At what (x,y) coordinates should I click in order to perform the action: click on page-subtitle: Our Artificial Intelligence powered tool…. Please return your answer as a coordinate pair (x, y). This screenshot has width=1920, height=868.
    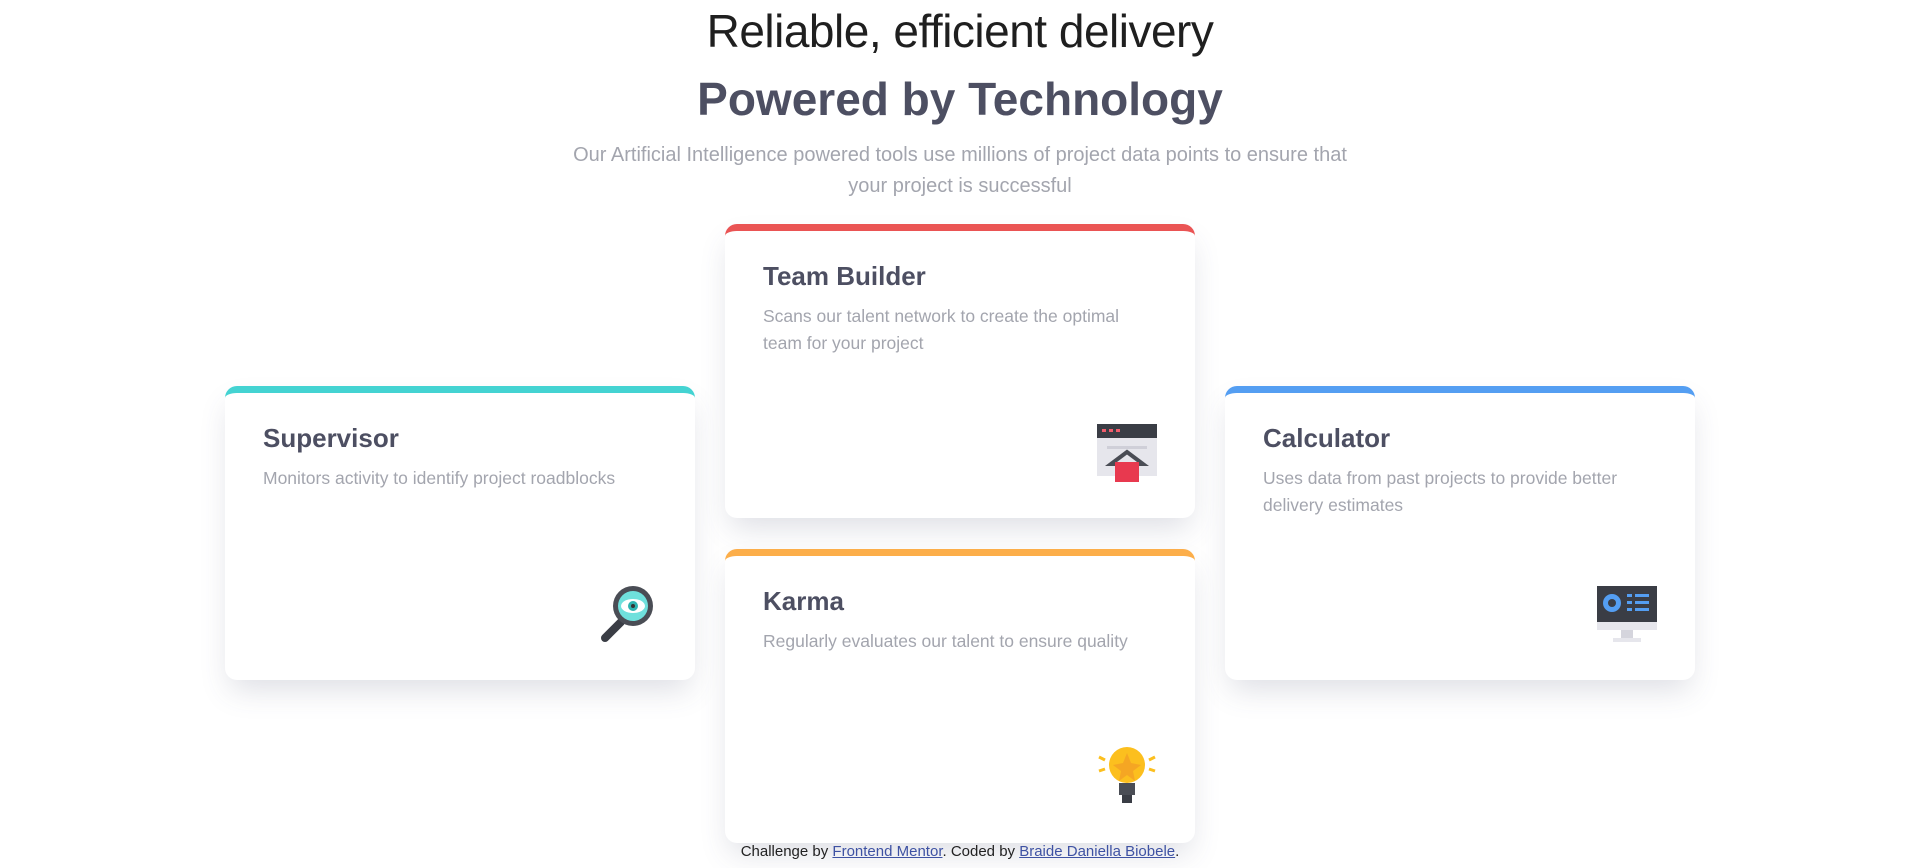
    Looking at the image, I should click on (960, 170).